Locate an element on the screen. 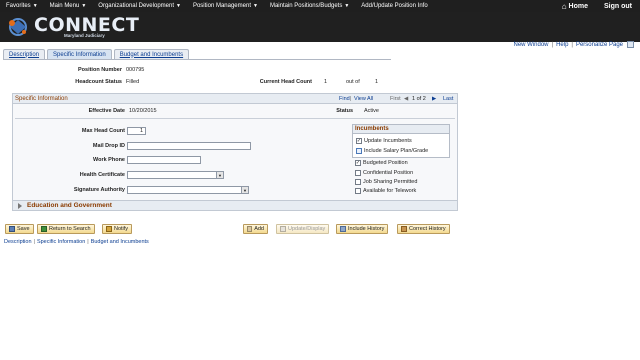  job-sharing-checkbox is located at coordinates (358, 182).